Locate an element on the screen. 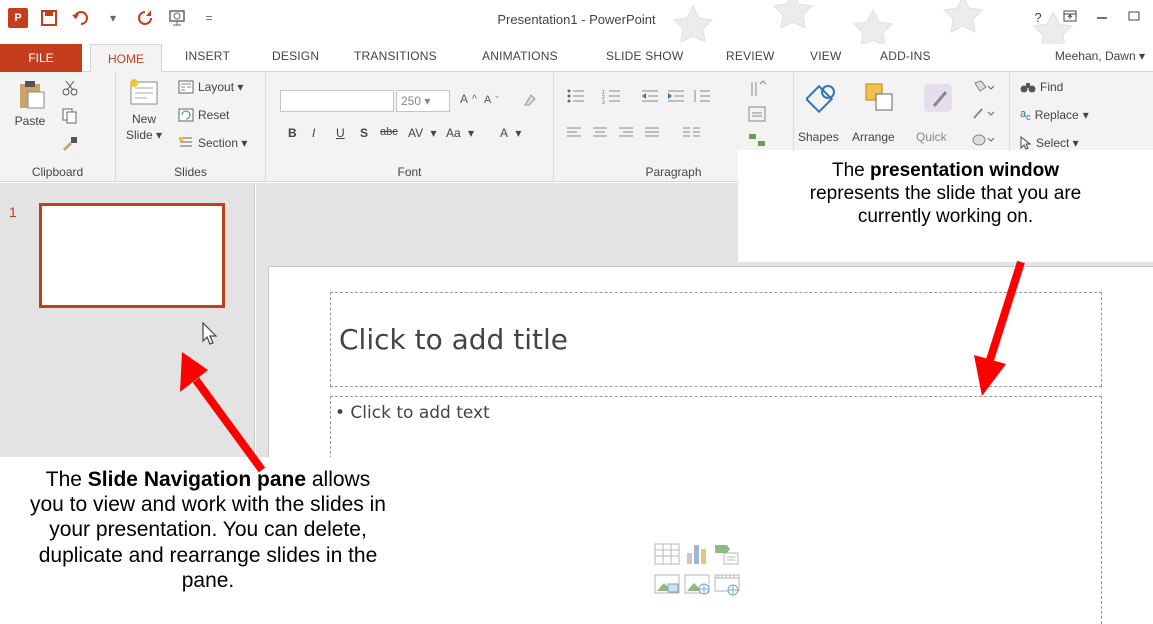 Image resolution: width=1153 pixels, height=624 pixels. callout-left-line4: duplicate and rearrange slides in the is located at coordinates (208, 555).